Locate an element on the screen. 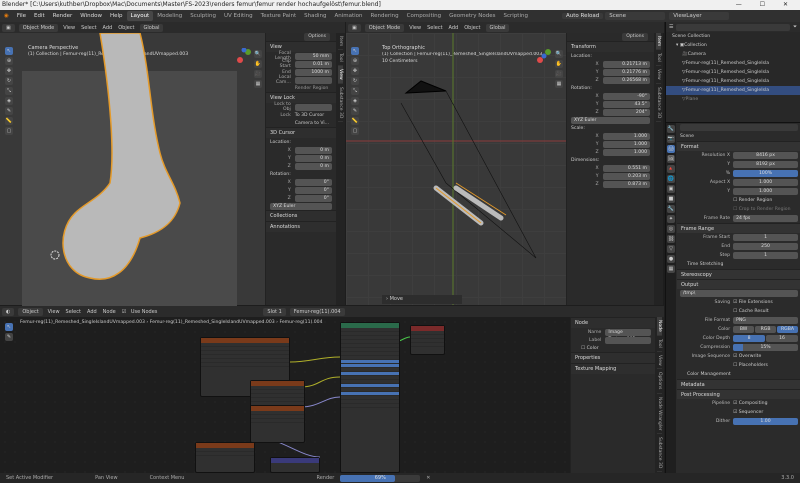 Image resolution: width=800 pixels, height=483 pixels. data-tab-icon: ▽ is located at coordinates (671, 249).